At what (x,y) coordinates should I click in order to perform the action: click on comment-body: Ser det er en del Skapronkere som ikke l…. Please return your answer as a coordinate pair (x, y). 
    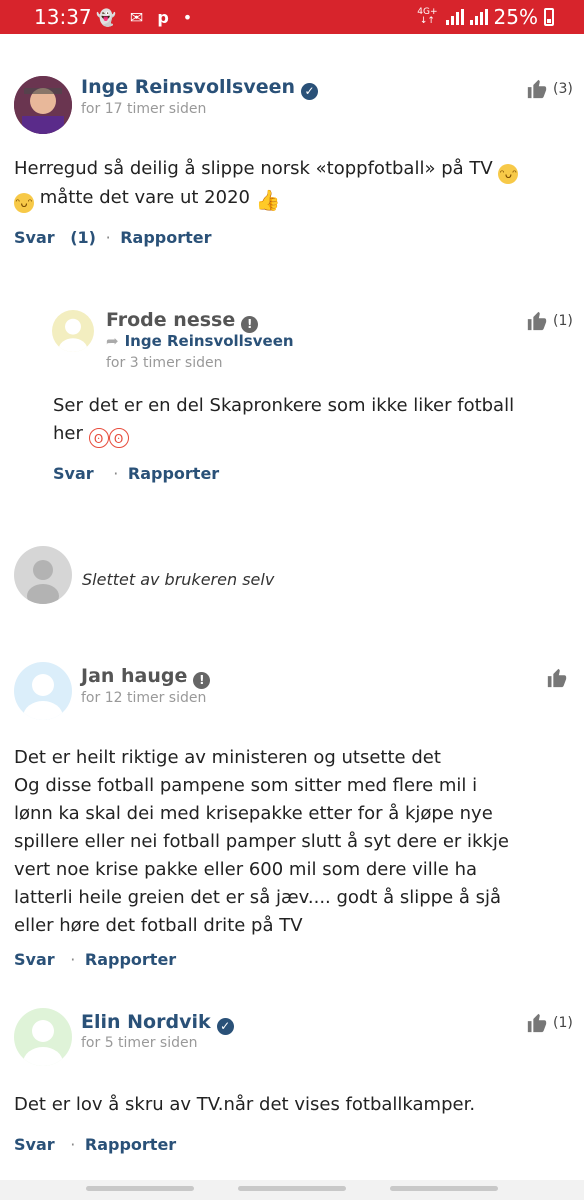
    Looking at the image, I should click on (284, 421).